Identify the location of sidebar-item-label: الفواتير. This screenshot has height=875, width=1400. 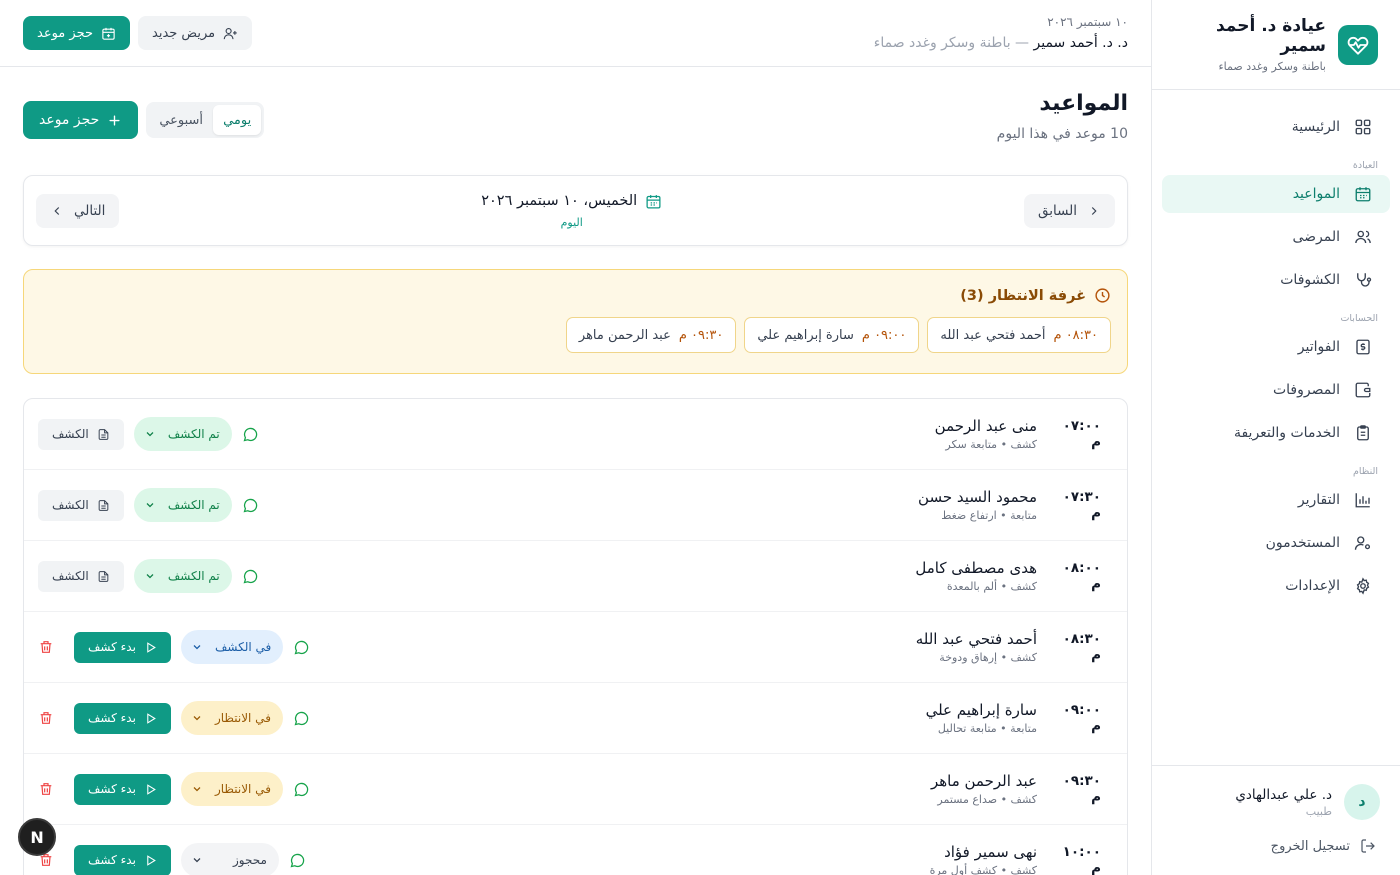
(1318, 347).